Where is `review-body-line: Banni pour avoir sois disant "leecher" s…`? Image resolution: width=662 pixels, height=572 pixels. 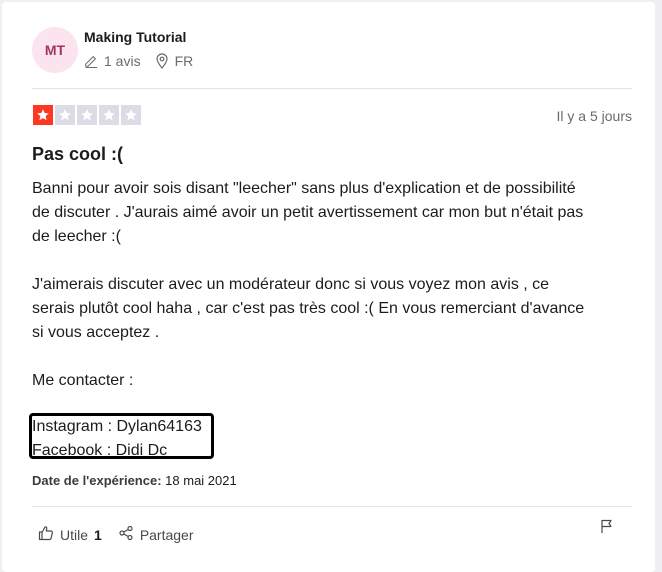 review-body-line: Banni pour avoir sois disant "leecher" s… is located at coordinates (304, 188).